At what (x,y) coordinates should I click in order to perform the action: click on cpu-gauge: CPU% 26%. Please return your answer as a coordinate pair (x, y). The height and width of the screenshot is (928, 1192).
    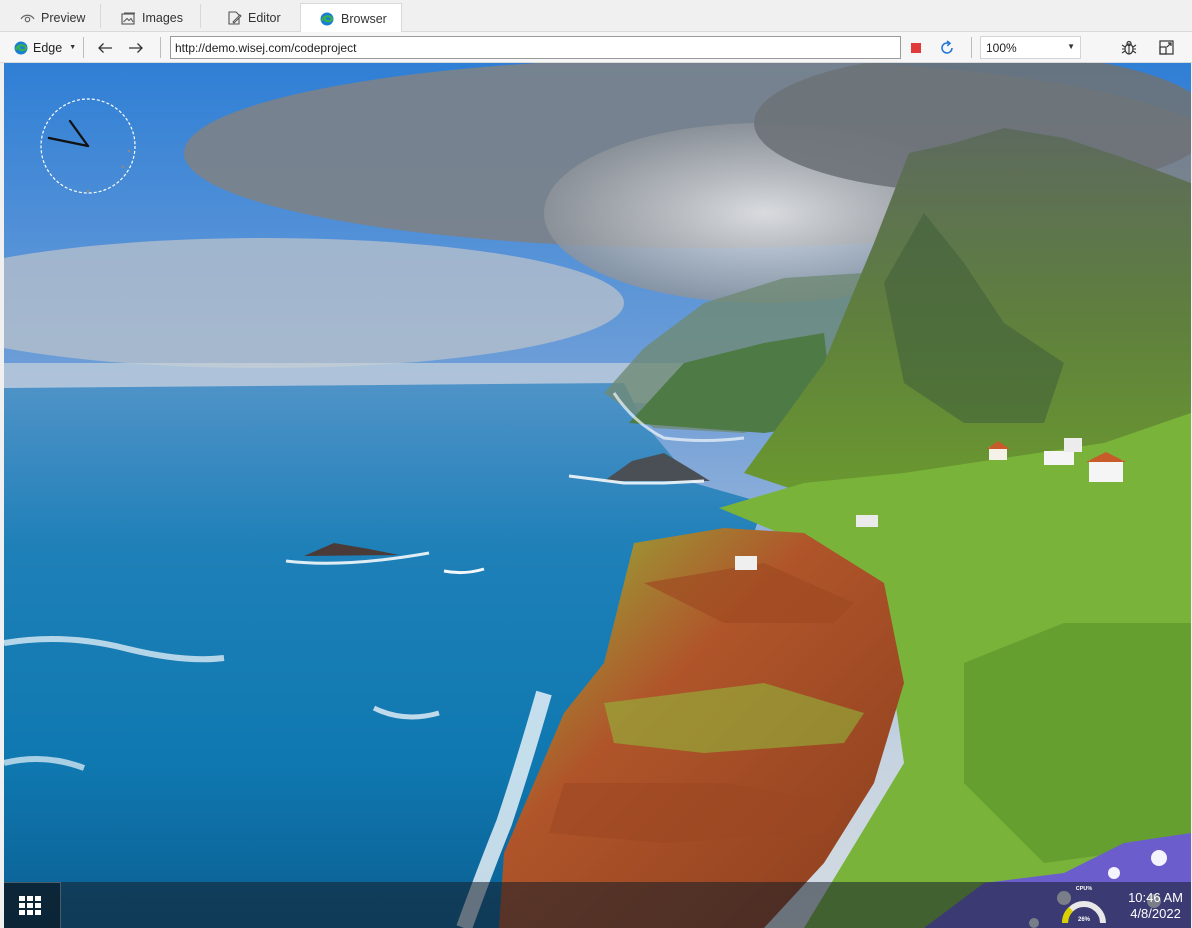
    Looking at the image, I should click on (1084, 905).